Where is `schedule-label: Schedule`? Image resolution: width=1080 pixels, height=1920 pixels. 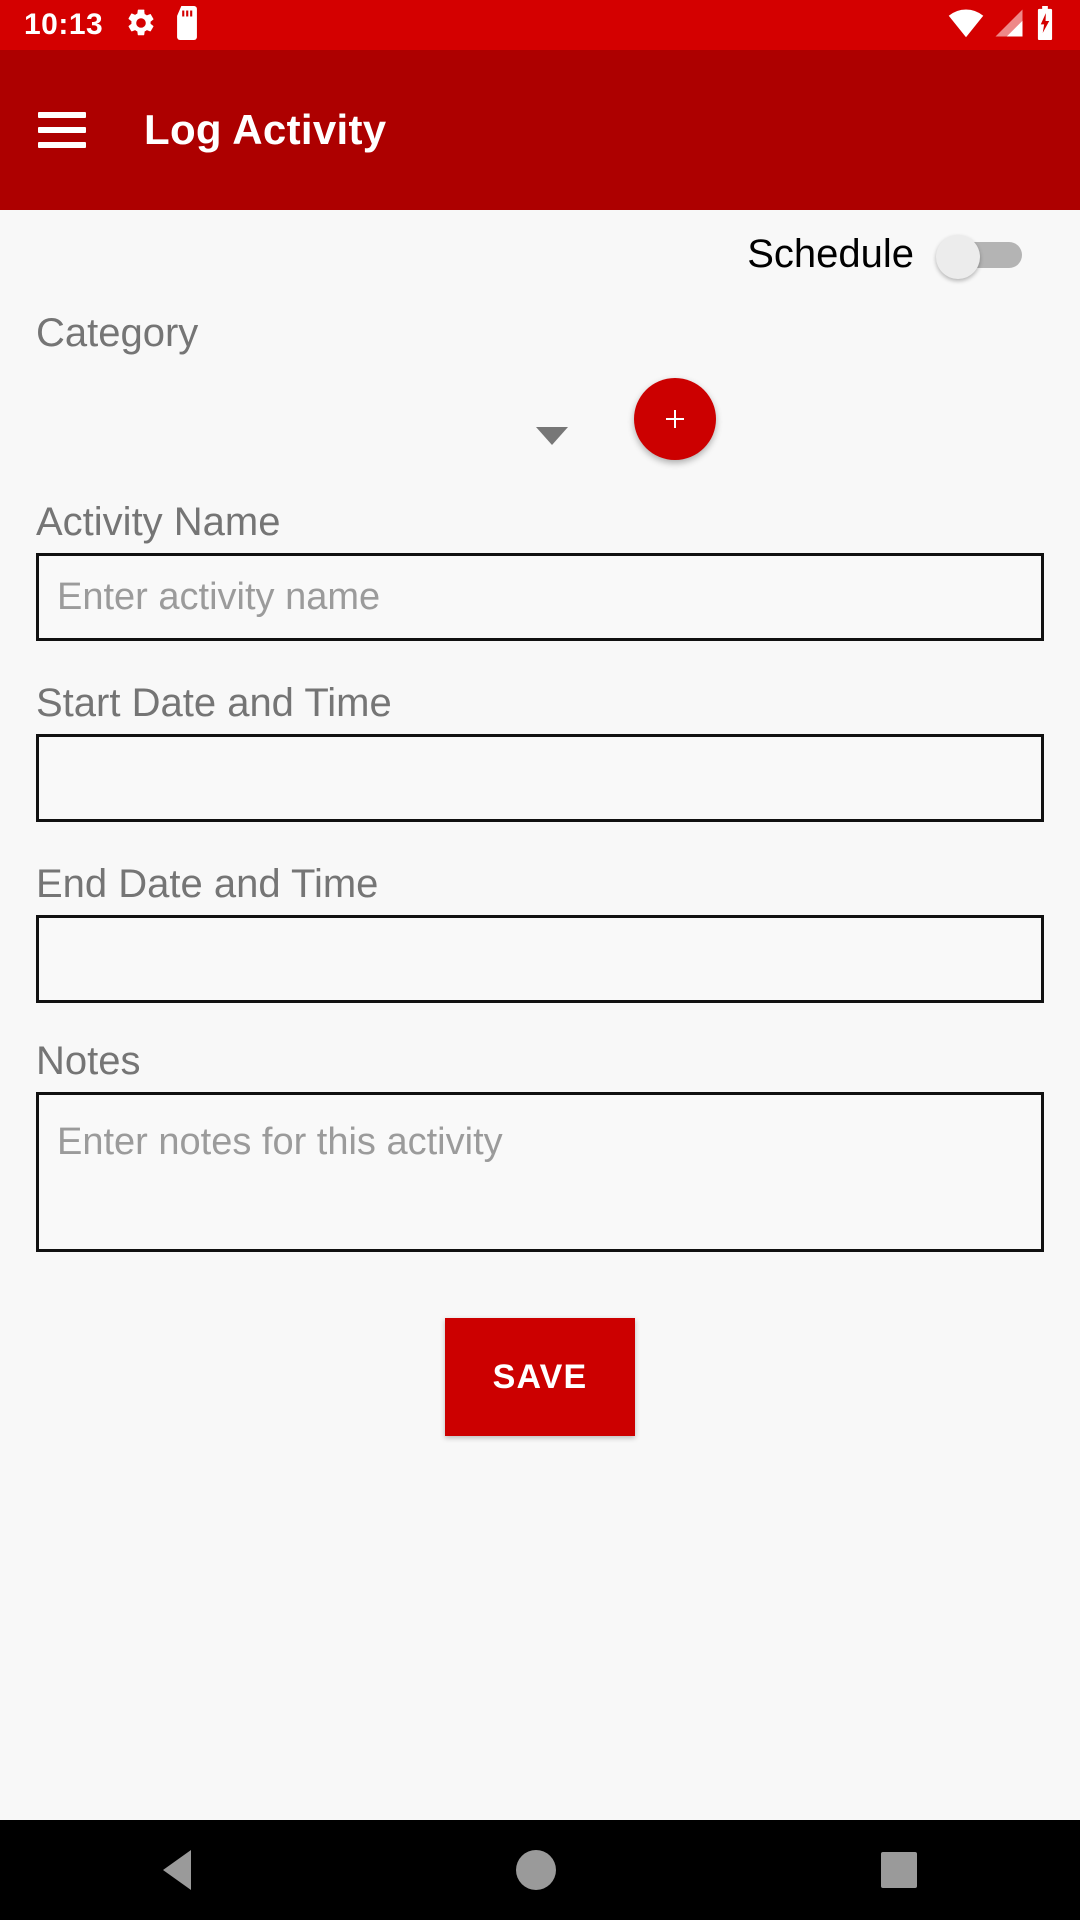 schedule-label: Schedule is located at coordinates (830, 254).